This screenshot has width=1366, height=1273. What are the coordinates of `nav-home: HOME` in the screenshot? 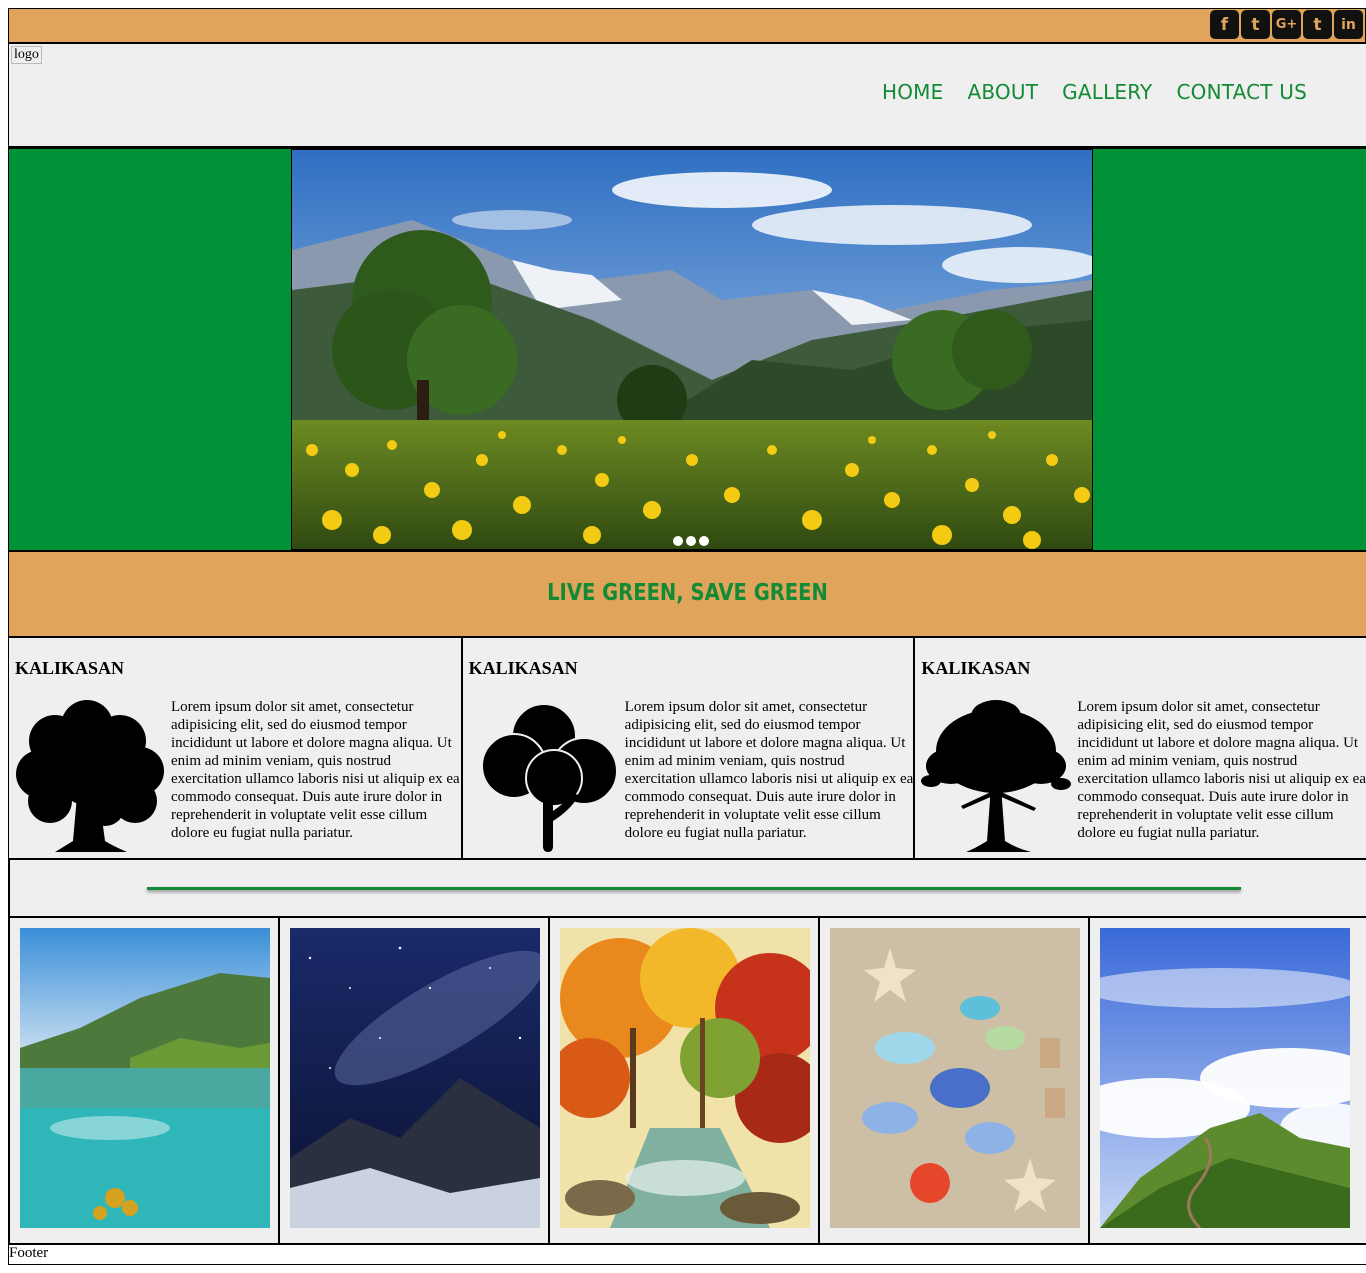 It's located at (912, 92).